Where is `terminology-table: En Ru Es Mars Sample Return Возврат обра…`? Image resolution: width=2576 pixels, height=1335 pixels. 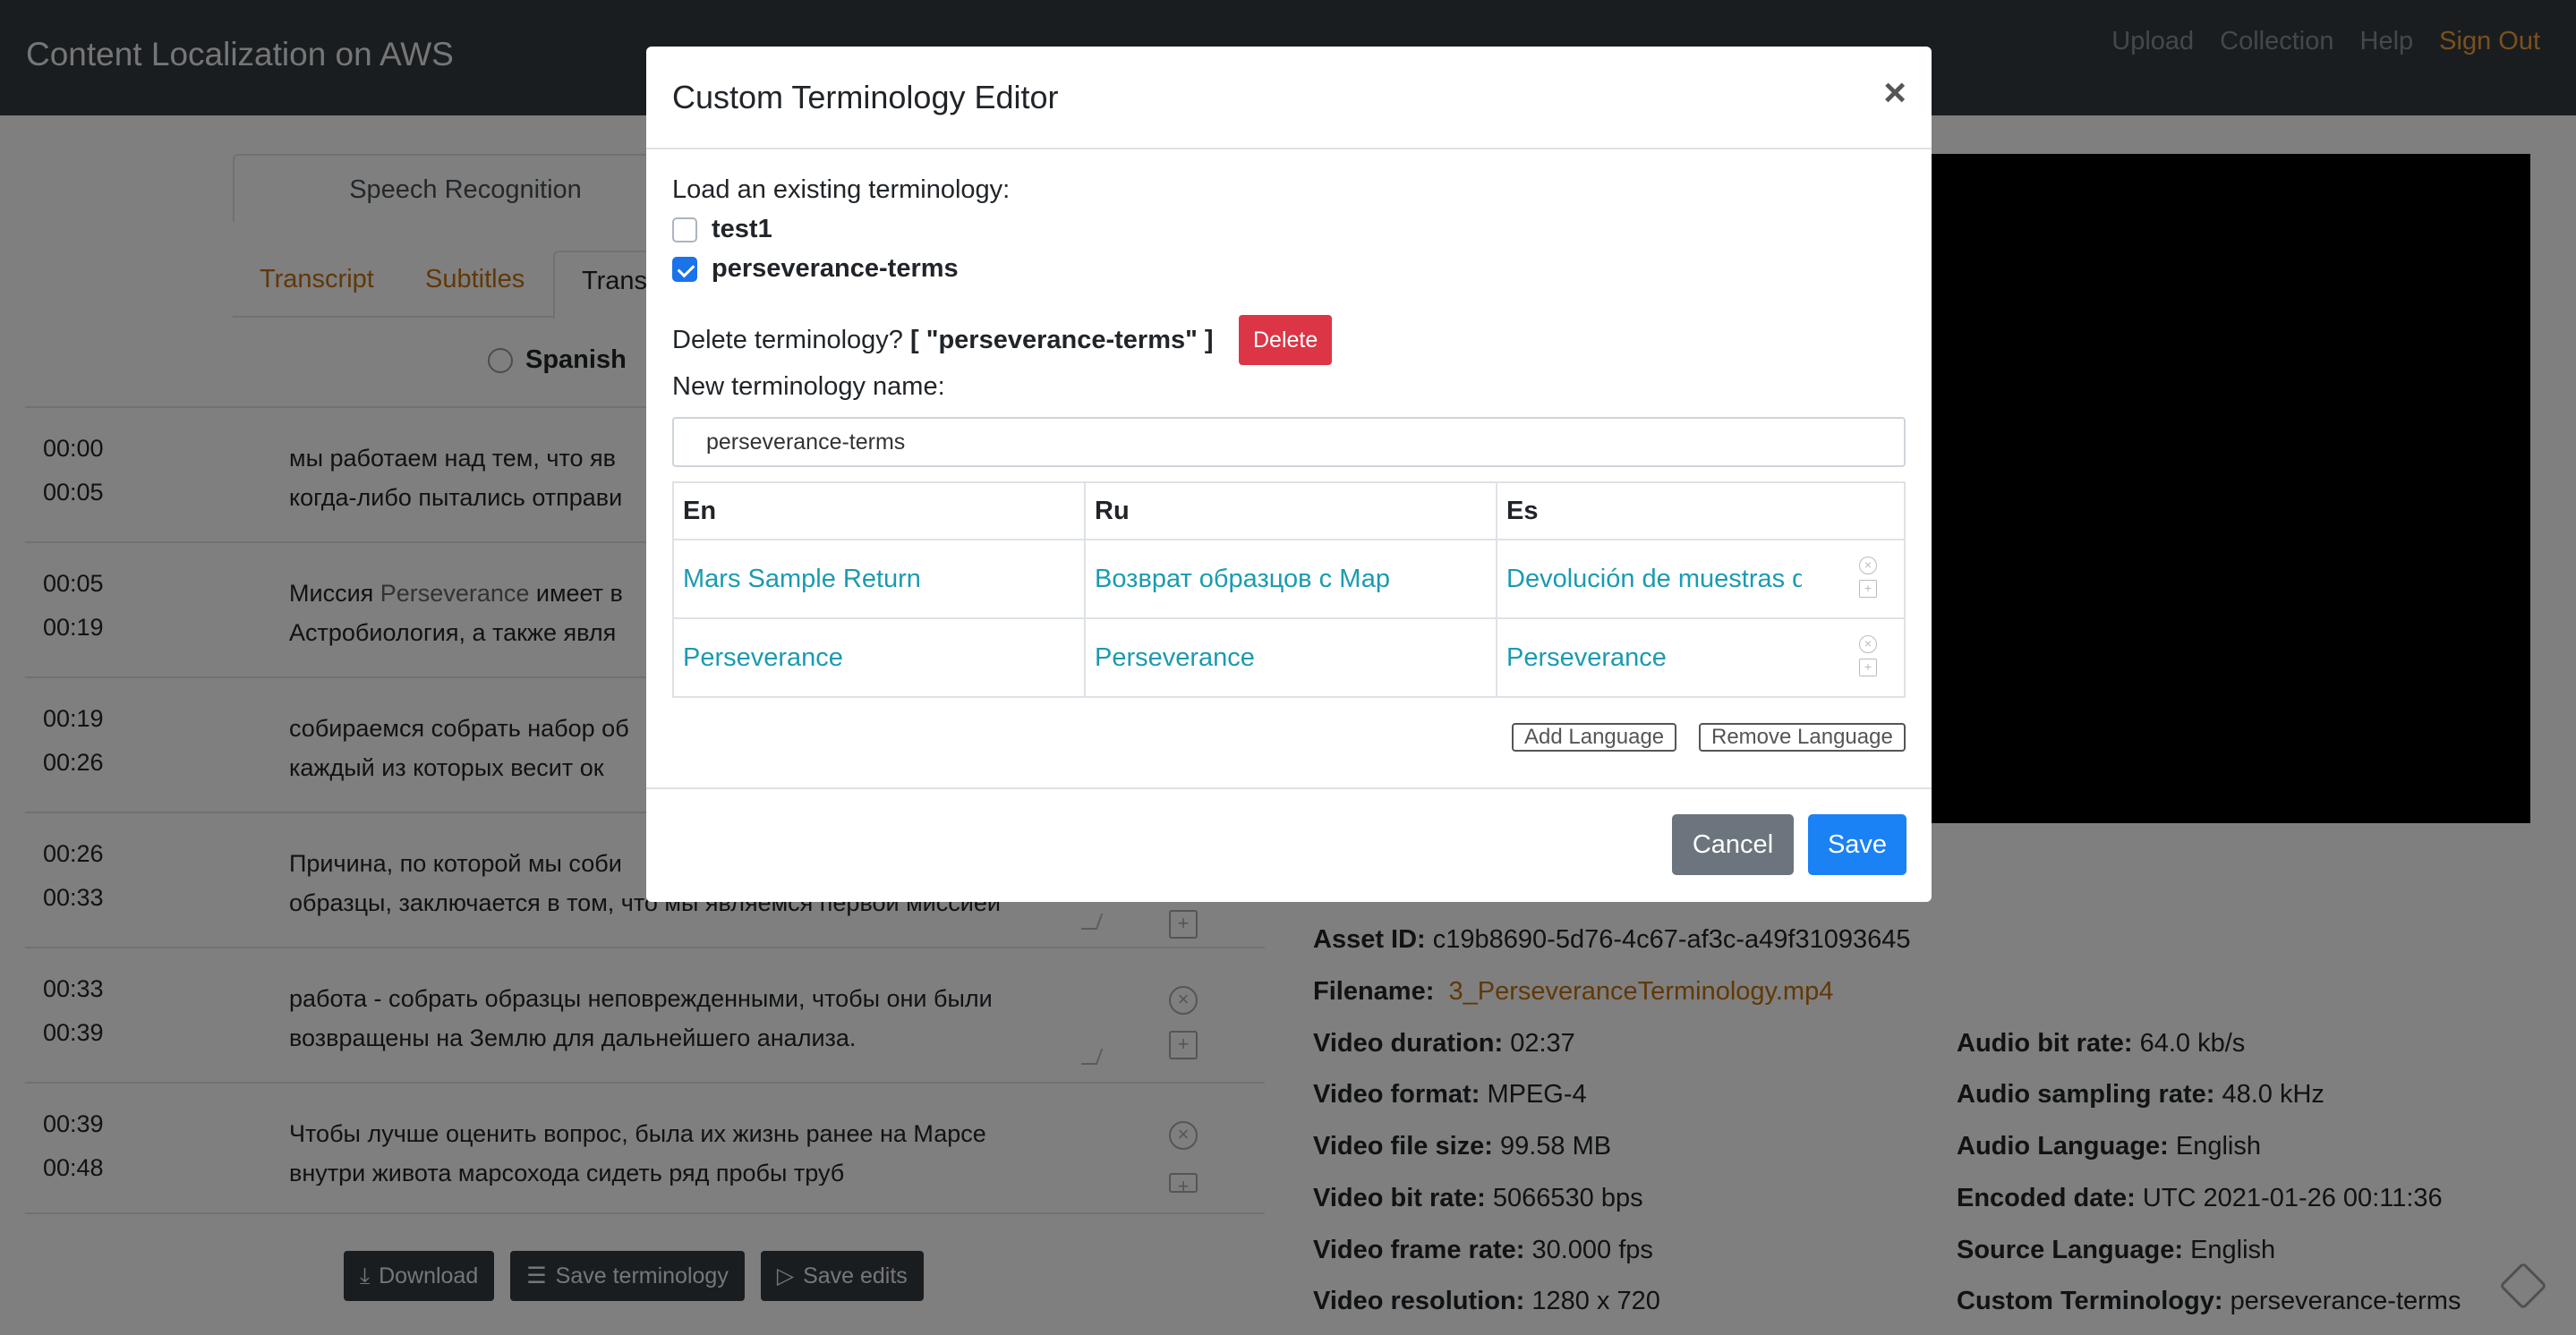
terminology-table: En Ru Es Mars Sample Return Возврат обра… is located at coordinates (1289, 589).